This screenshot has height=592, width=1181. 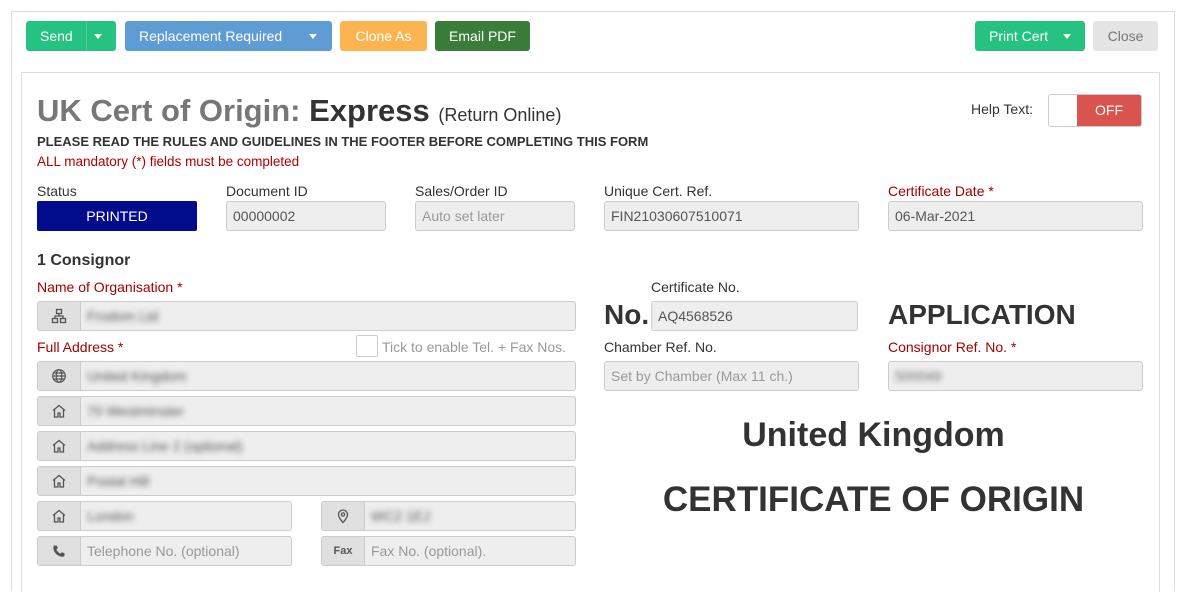 I want to click on city-value: London, so click(x=110, y=516).